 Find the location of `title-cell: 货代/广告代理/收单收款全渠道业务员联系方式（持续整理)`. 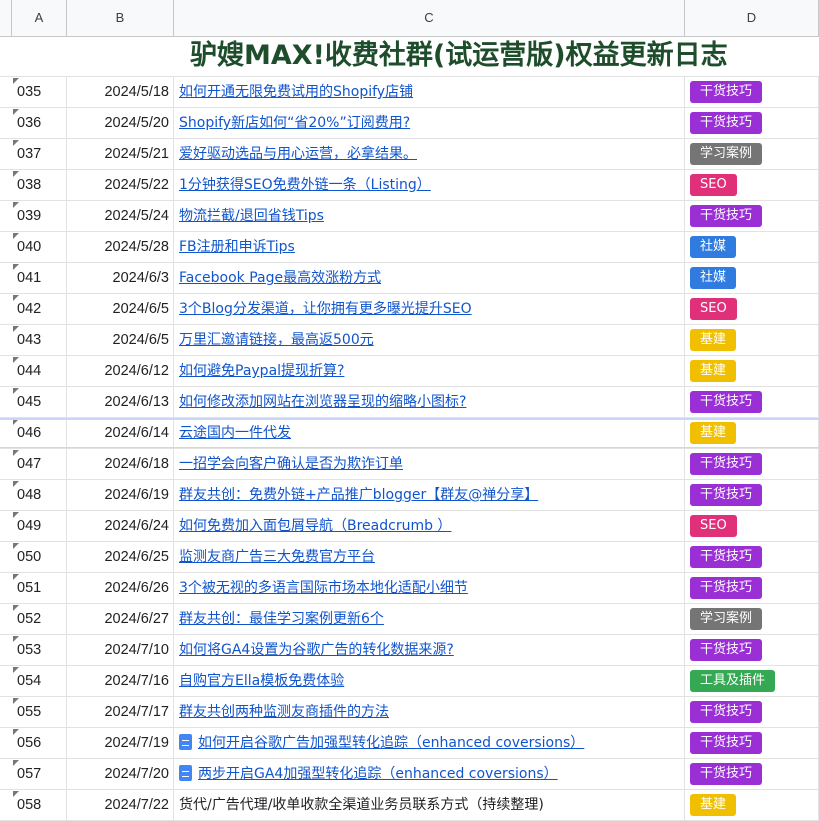

title-cell: 货代/广告代理/收单收款全渠道业务员联系方式（持续整理) is located at coordinates (429, 805).